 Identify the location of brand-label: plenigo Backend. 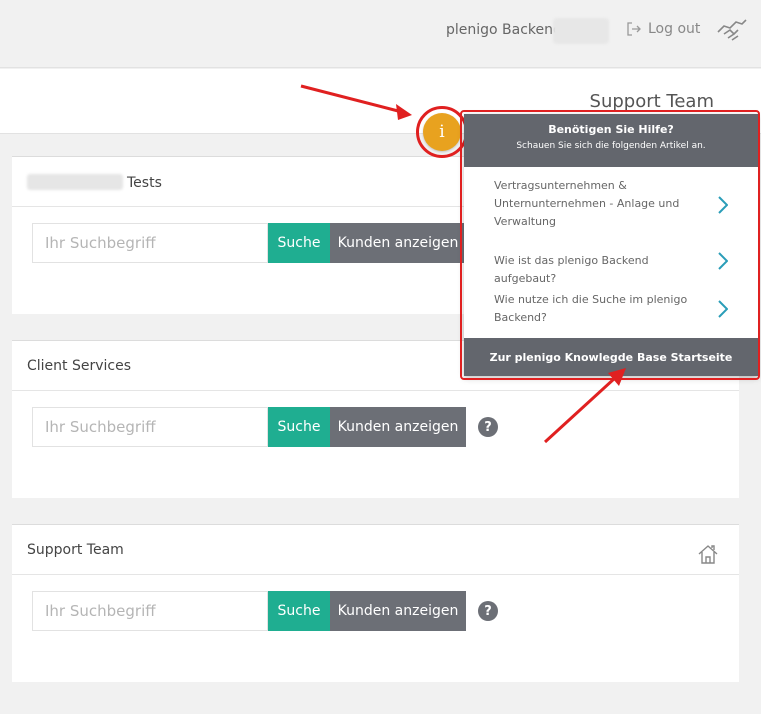
(504, 30).